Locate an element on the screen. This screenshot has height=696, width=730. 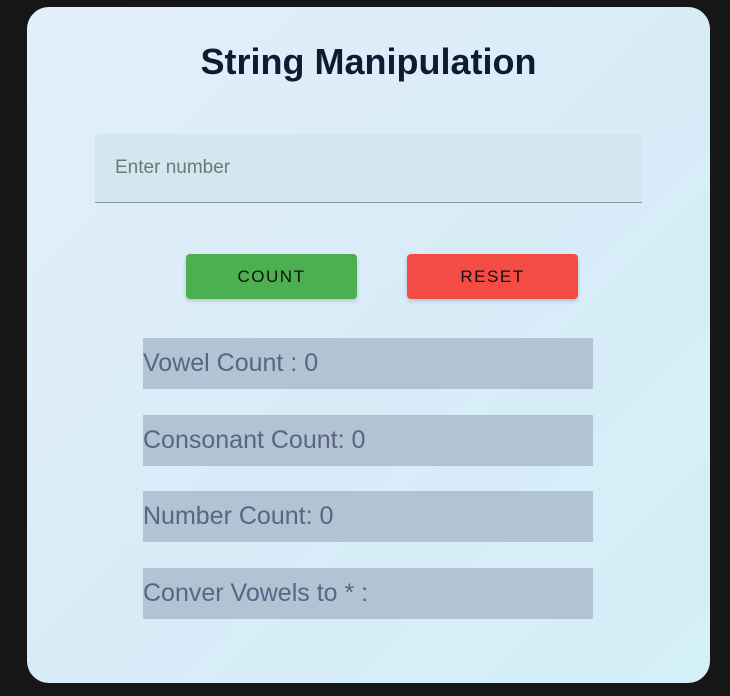
count-button: COUNT is located at coordinates (271, 276).